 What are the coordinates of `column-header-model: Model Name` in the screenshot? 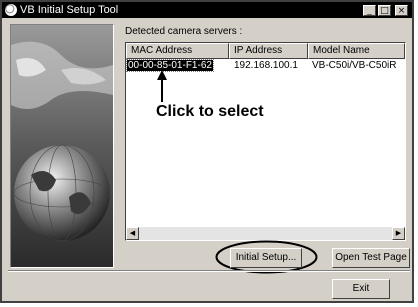 It's located at (356, 51).